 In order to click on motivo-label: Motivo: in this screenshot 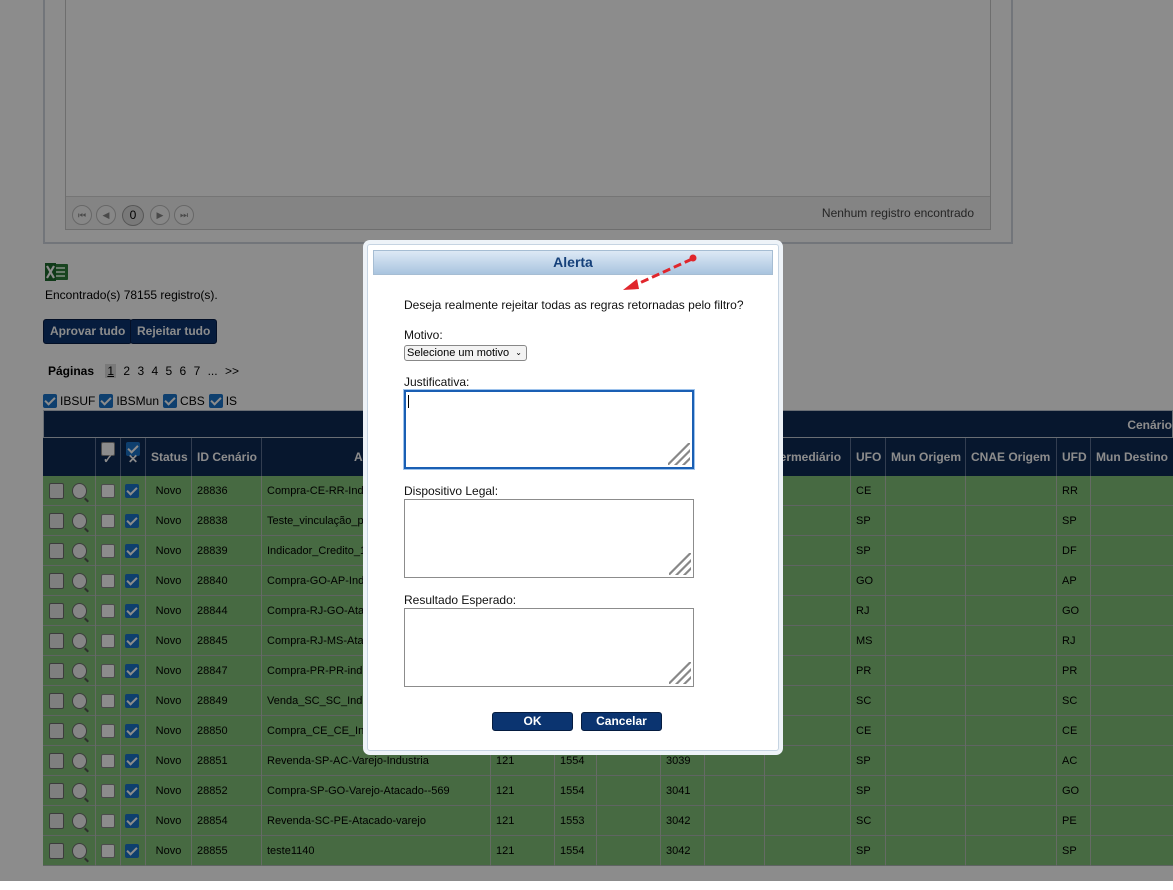, I will do `click(423, 335)`.